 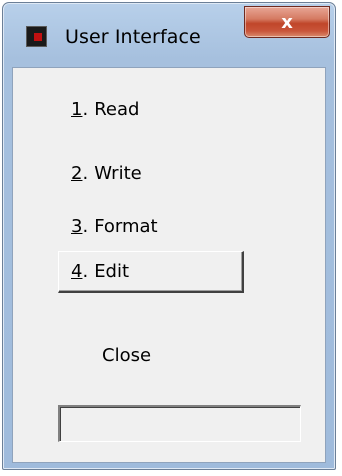 I want to click on window-close-button: x, so click(x=287, y=22).